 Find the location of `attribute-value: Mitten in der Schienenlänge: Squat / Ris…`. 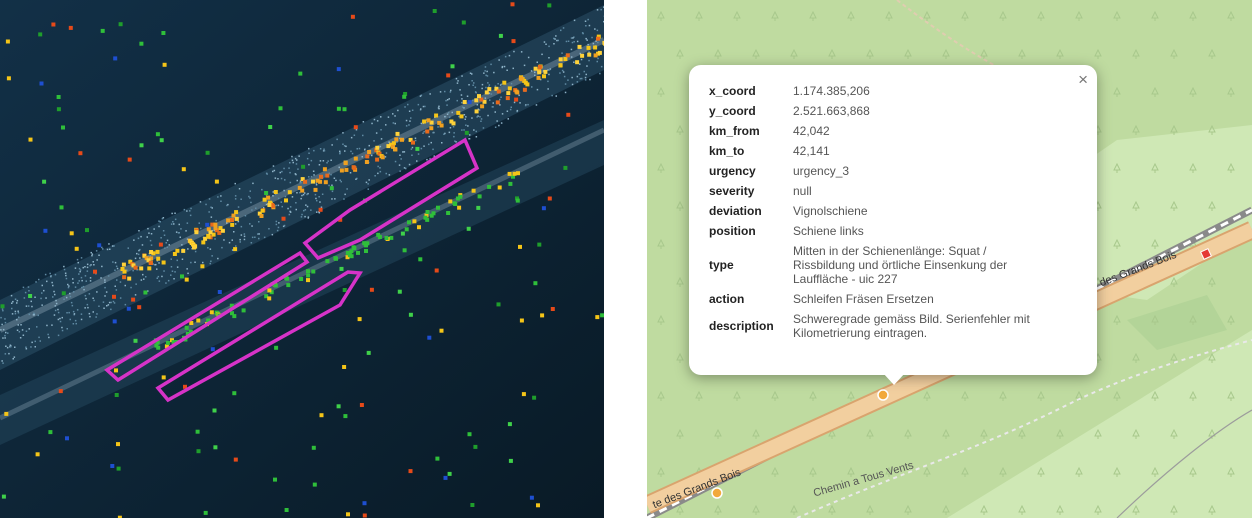

attribute-value: Mitten in der Schienenlänge: Squat / Ris… is located at coordinates (900, 265).